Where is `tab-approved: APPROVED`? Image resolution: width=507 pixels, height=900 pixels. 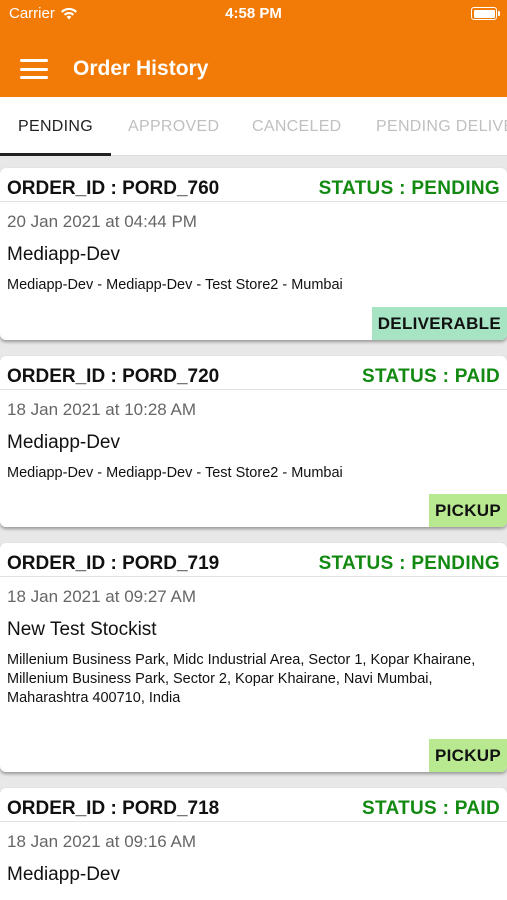
tab-approved: APPROVED is located at coordinates (173, 127).